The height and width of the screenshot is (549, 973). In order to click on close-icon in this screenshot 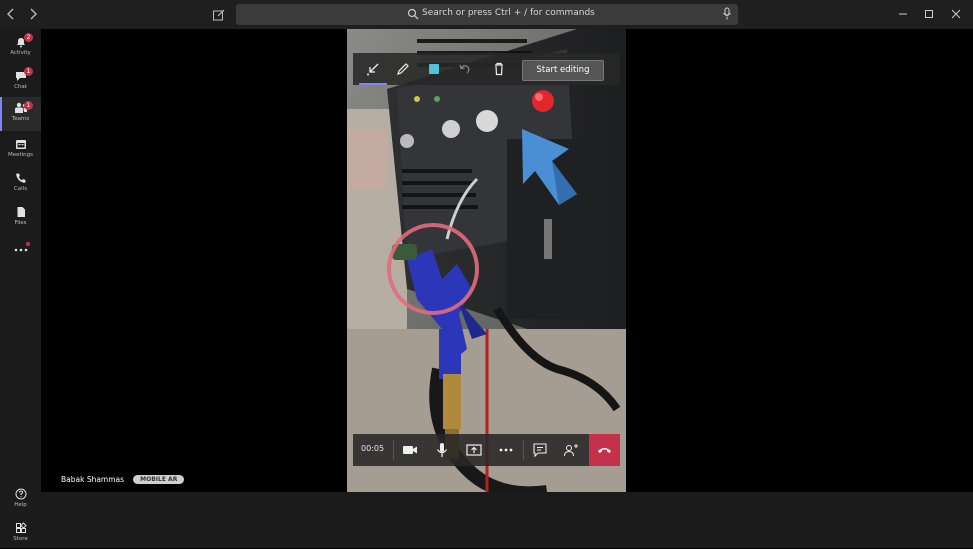, I will do `click(956, 14)`.